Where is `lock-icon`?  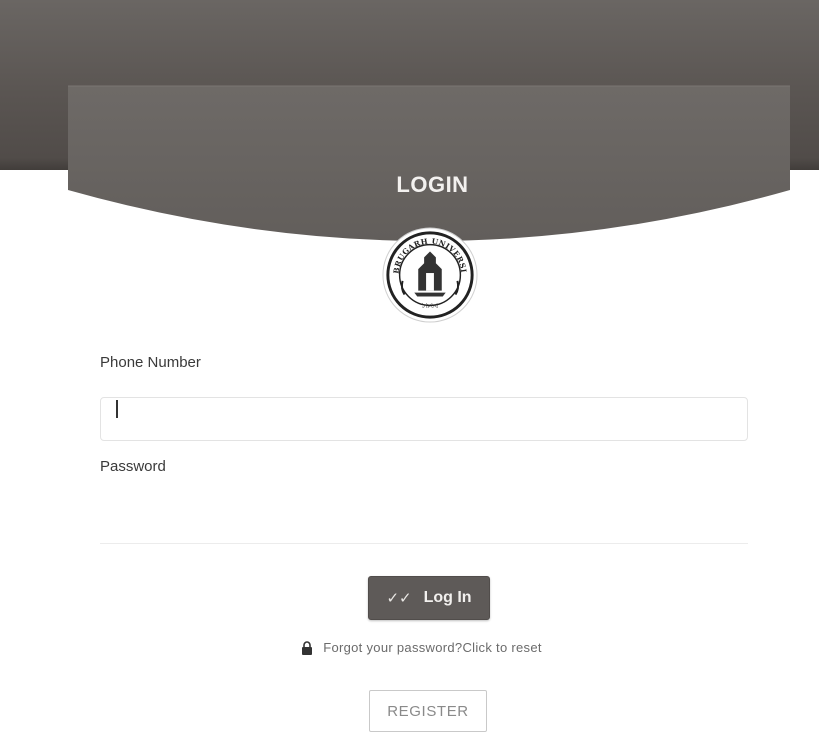
lock-icon is located at coordinates (307, 647).